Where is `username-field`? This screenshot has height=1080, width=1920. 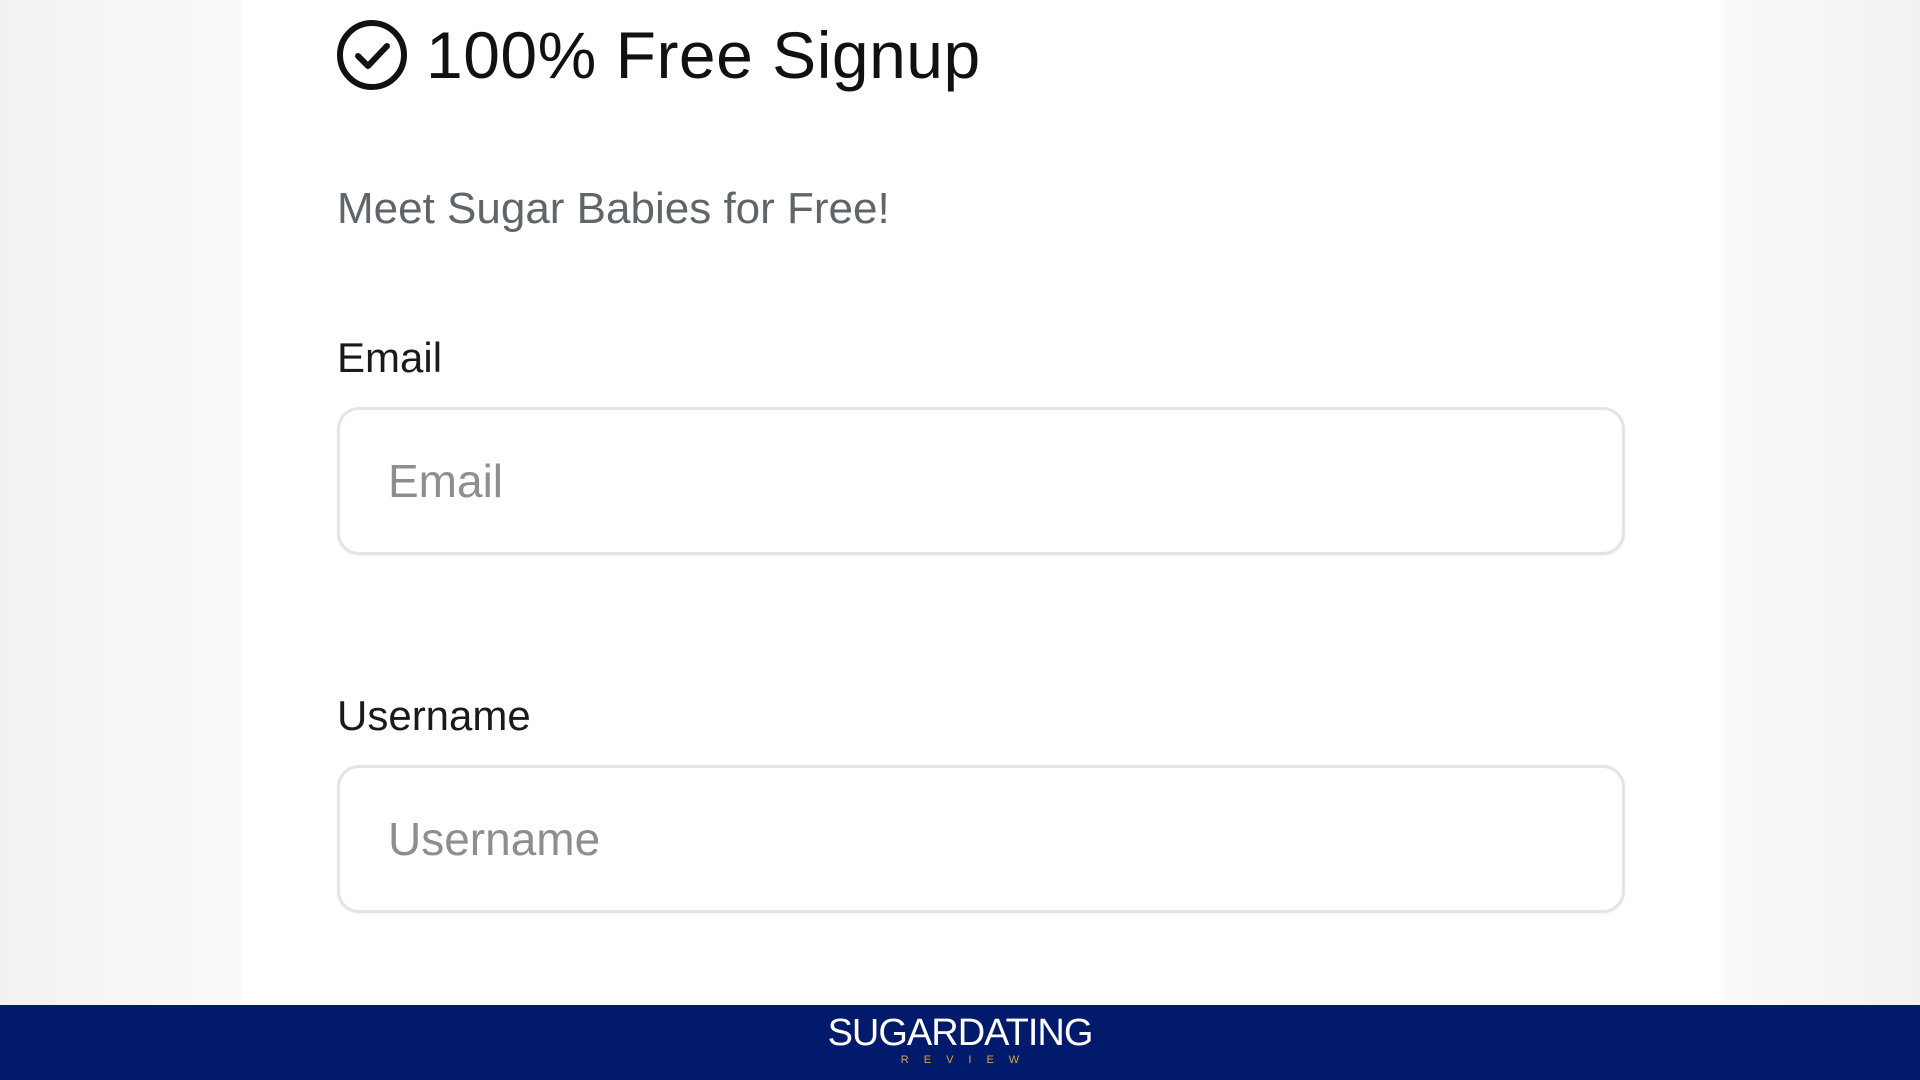 username-field is located at coordinates (981, 839).